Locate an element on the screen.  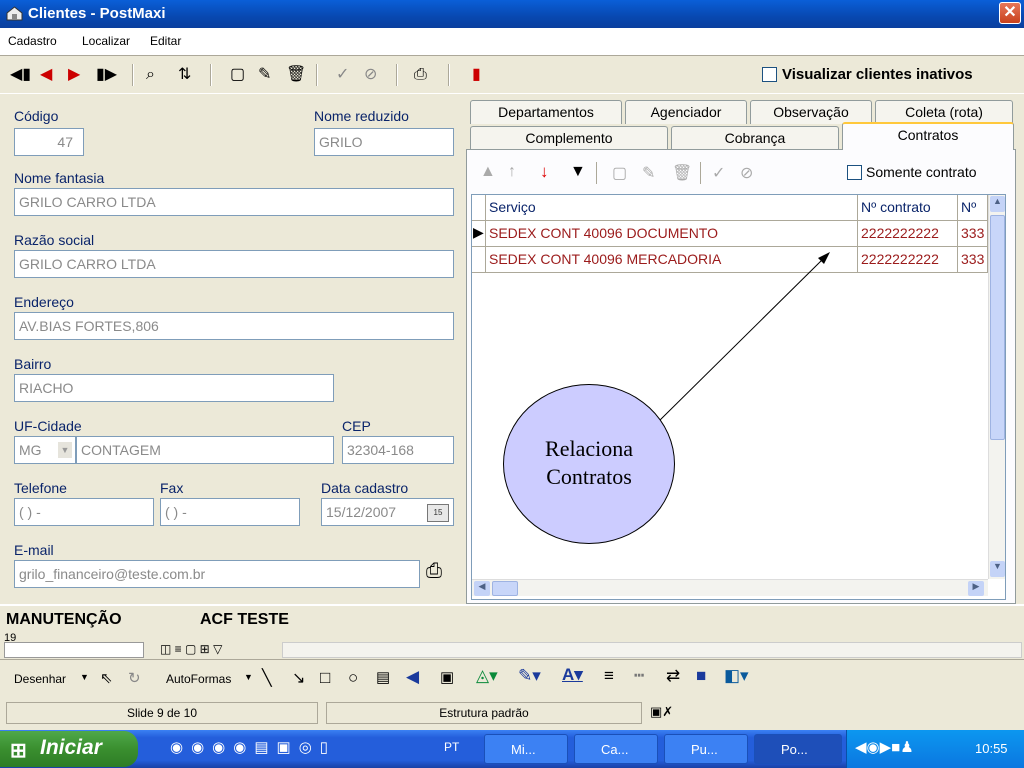
ppt-hscroll is located at coordinates (74, 650).